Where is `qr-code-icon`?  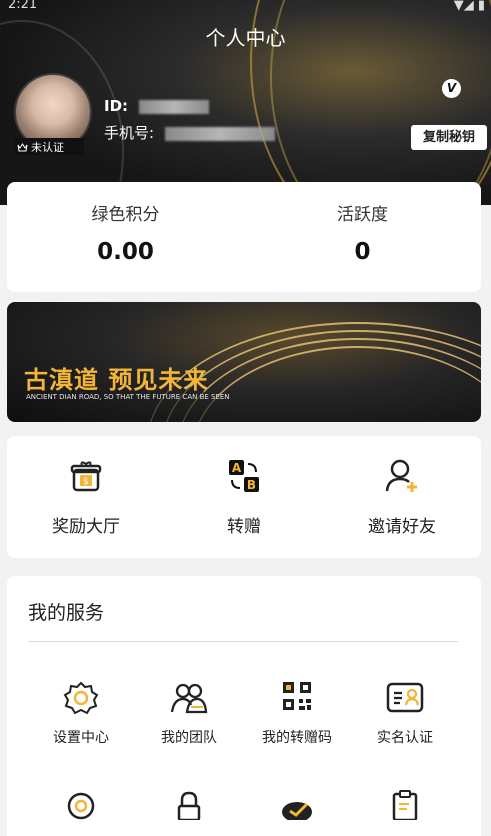 qr-code-icon is located at coordinates (297, 696).